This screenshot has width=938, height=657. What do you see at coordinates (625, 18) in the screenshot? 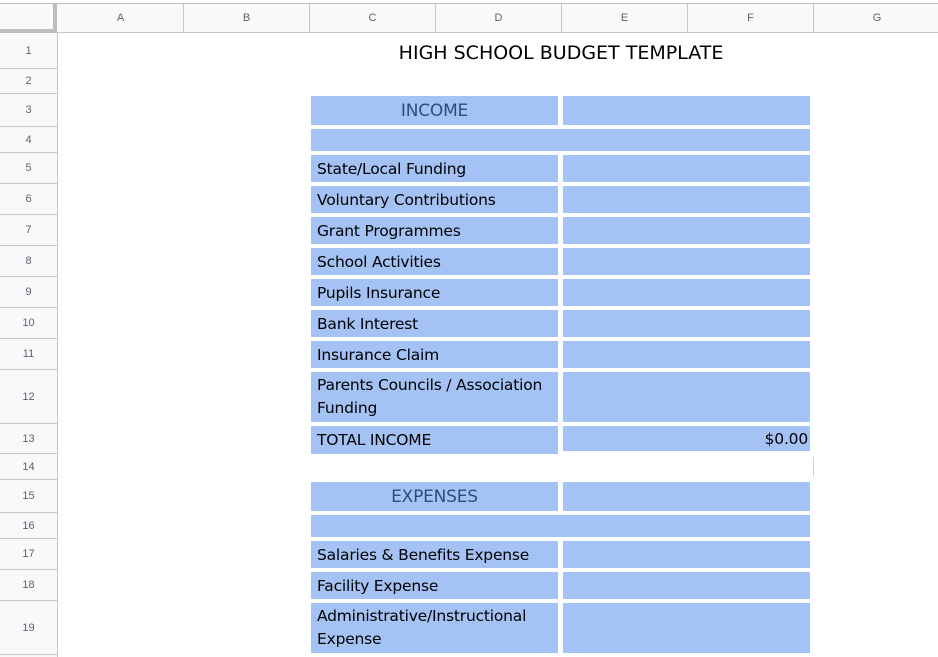
I see `column-header-e: E` at bounding box center [625, 18].